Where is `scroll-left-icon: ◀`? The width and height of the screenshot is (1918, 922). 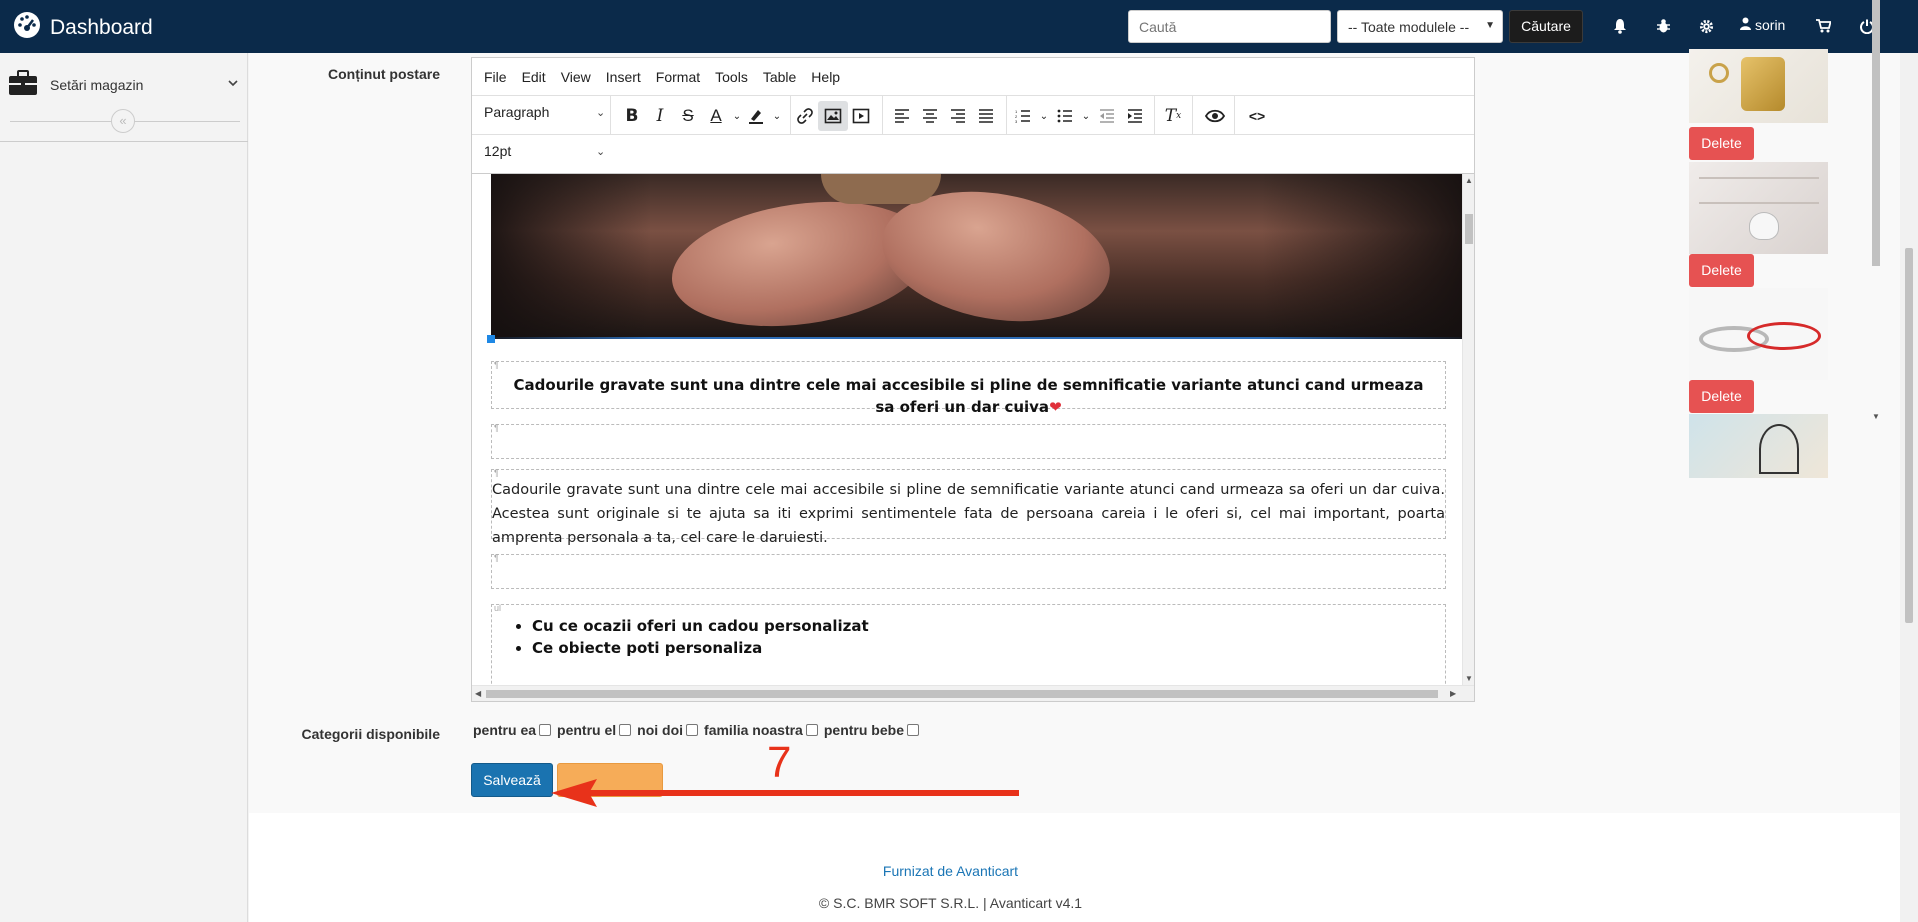
scroll-left-icon: ◀ is located at coordinates (478, 693).